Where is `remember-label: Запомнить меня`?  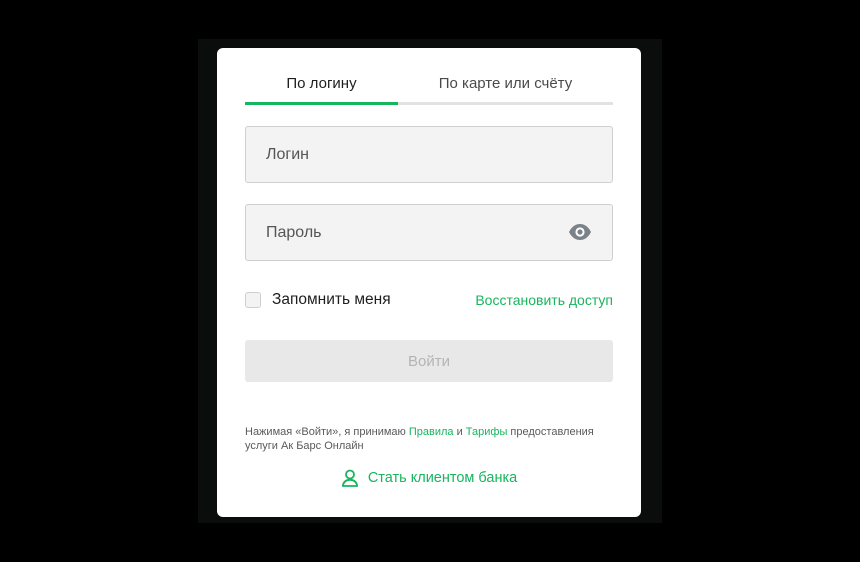
remember-label: Запомнить меня is located at coordinates (331, 299).